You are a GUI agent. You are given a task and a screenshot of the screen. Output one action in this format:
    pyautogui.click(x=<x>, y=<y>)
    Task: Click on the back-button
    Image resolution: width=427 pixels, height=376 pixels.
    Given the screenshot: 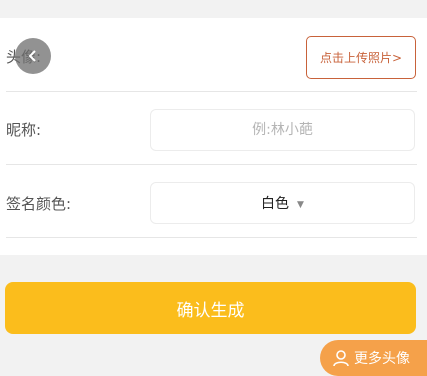 What is the action you would take?
    pyautogui.click(x=33, y=56)
    